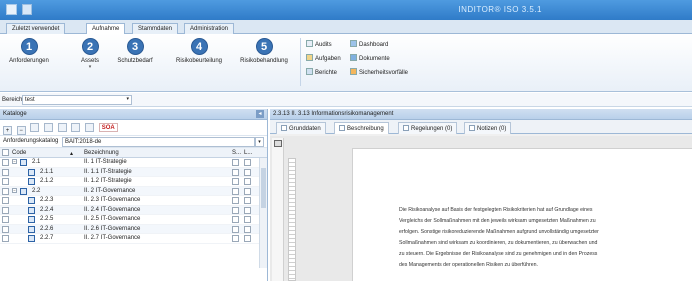 This screenshot has width=692, height=281. Describe the element at coordinates (133, 191) in the screenshot. I see `table-row: − 2.2 II. 2 IT-Governance` at that location.